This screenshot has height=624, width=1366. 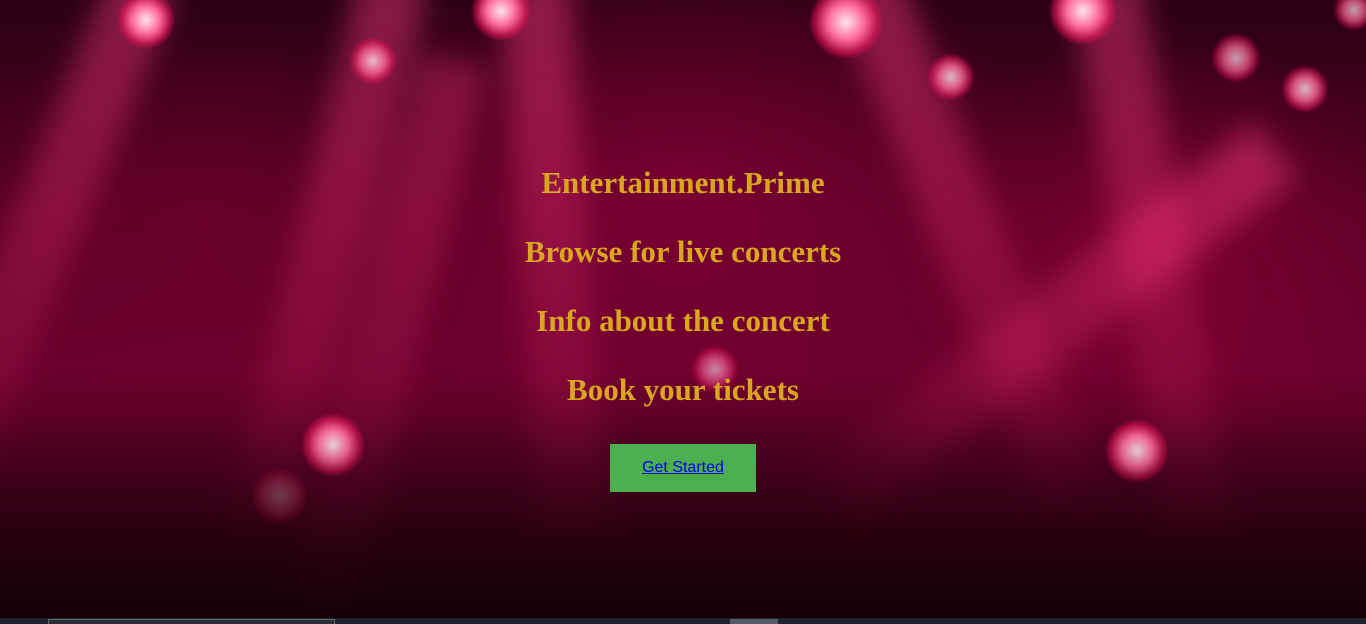 I want to click on taskbar-window-tab, so click(x=191, y=621).